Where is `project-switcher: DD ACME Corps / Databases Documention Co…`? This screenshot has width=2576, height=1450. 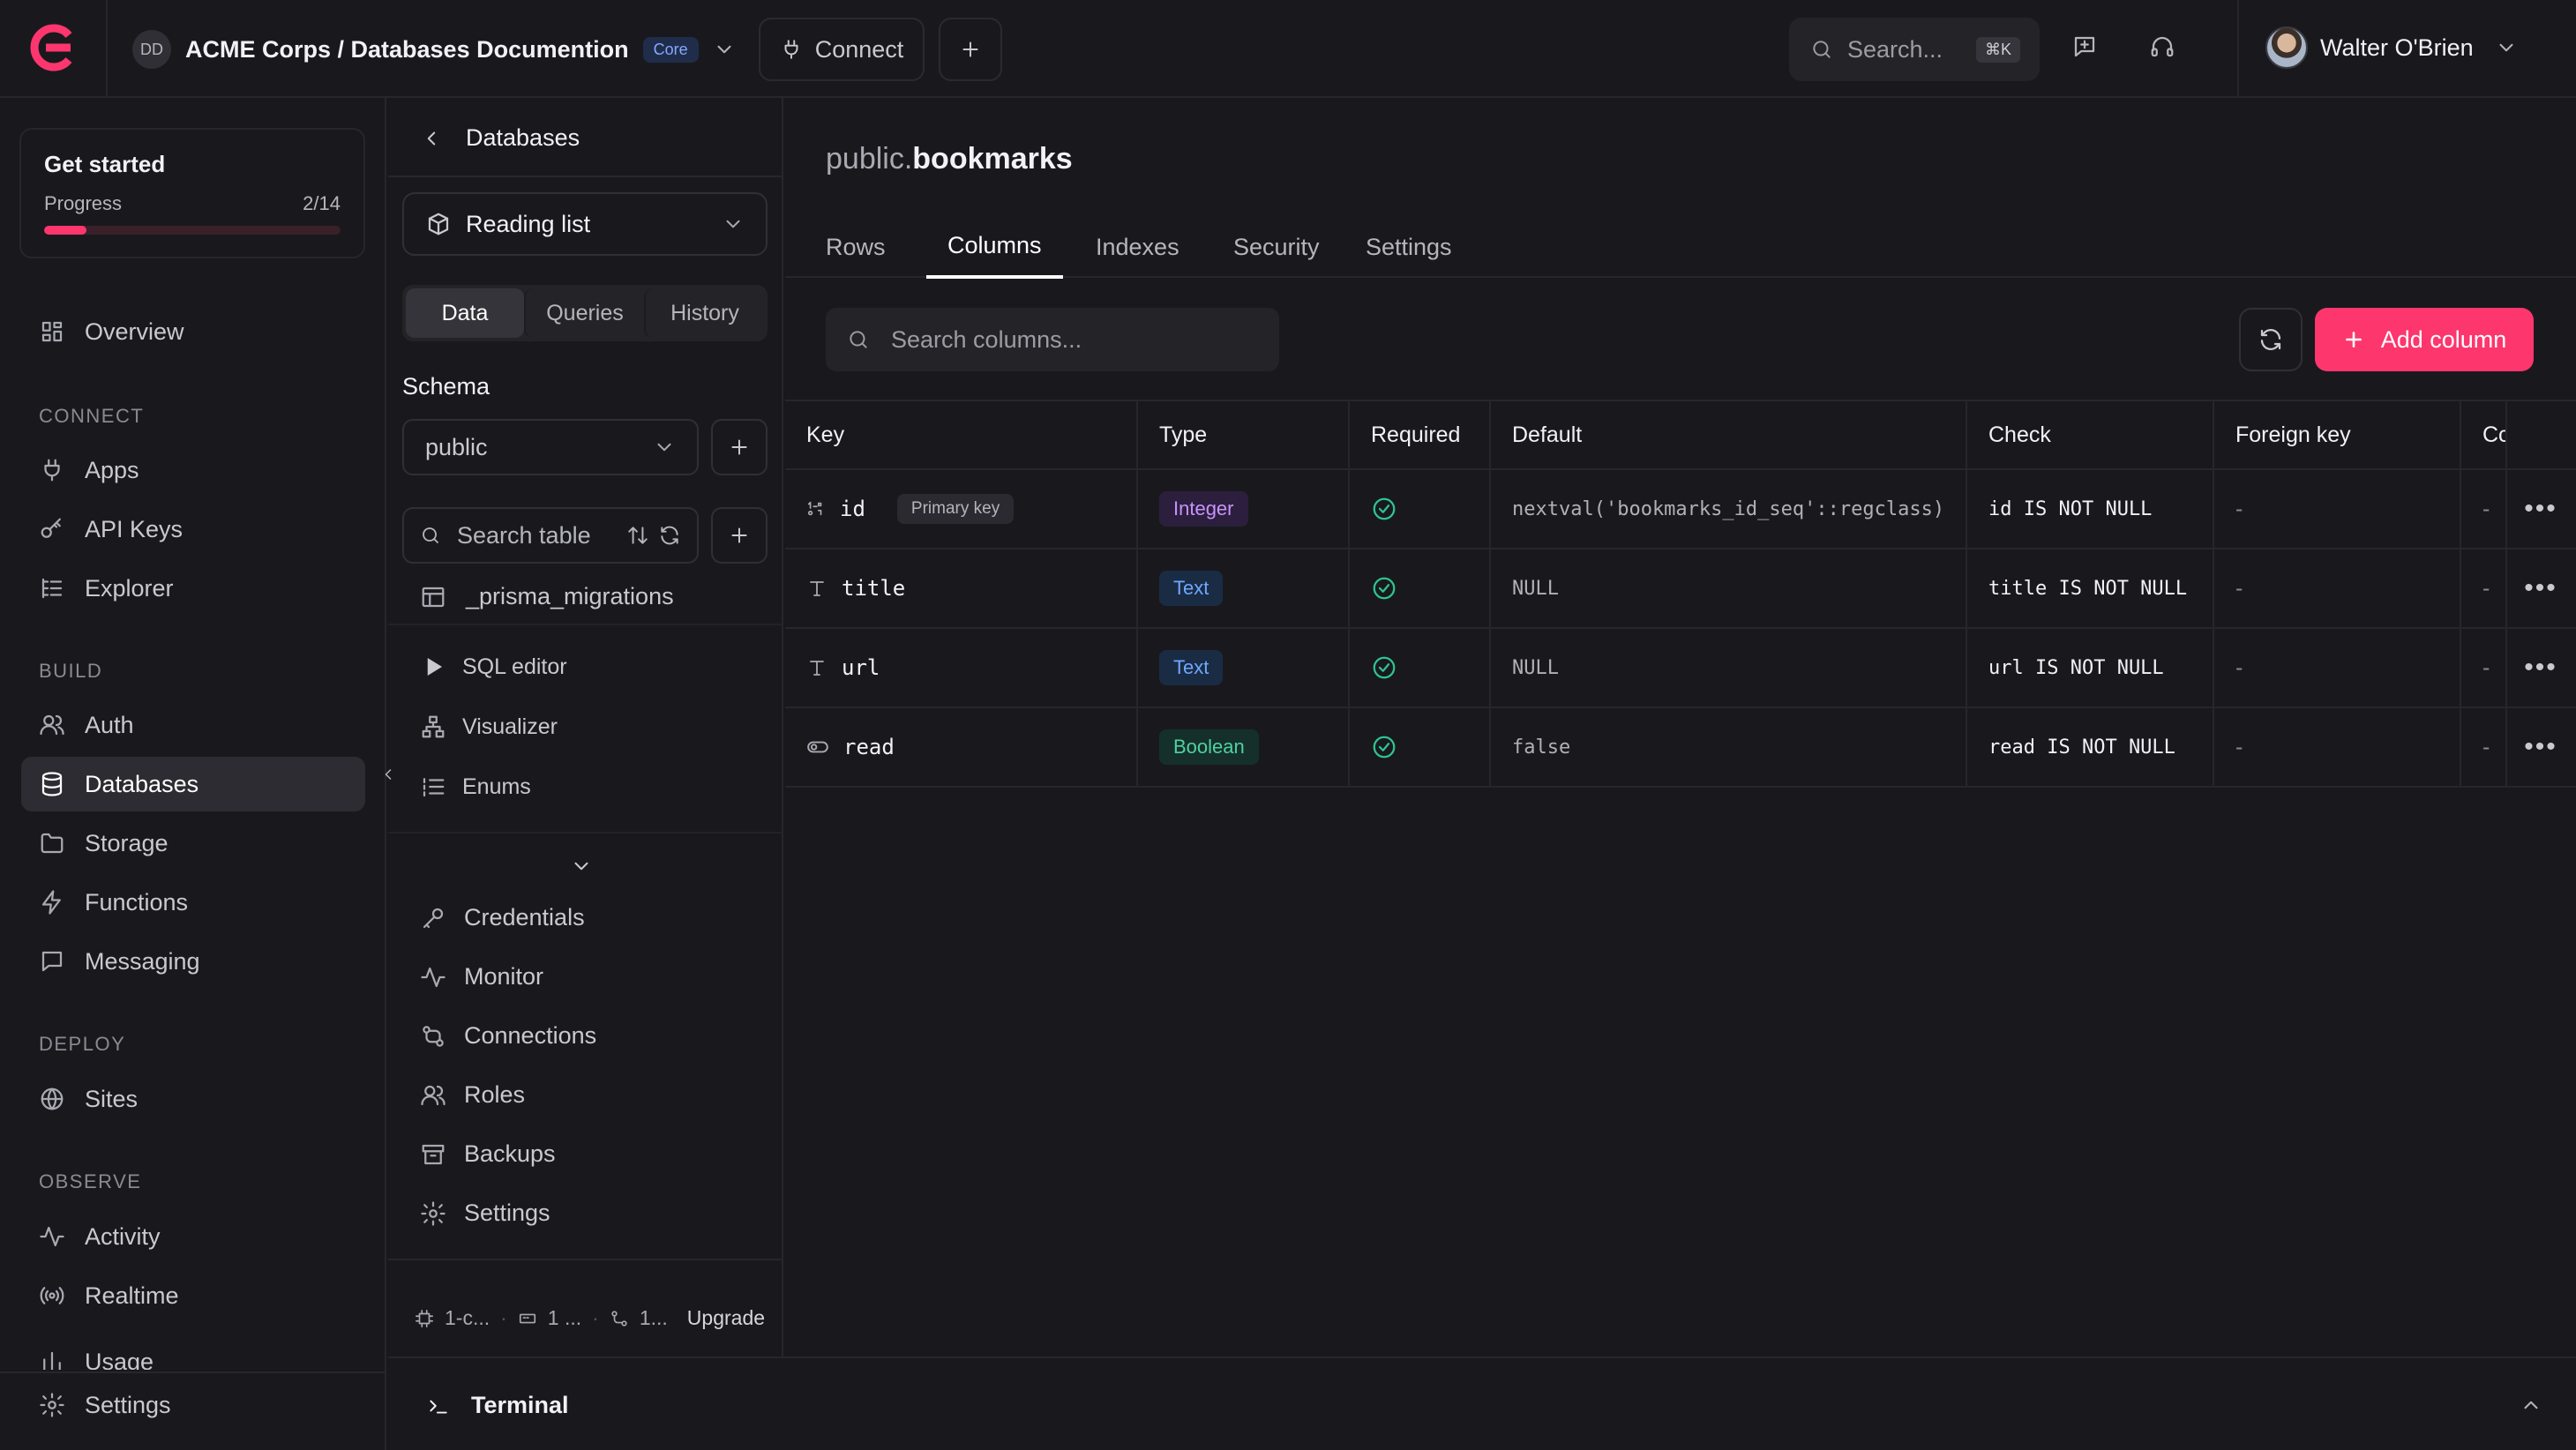 project-switcher: DD ACME Corps / Databases Documention Co… is located at coordinates (434, 49).